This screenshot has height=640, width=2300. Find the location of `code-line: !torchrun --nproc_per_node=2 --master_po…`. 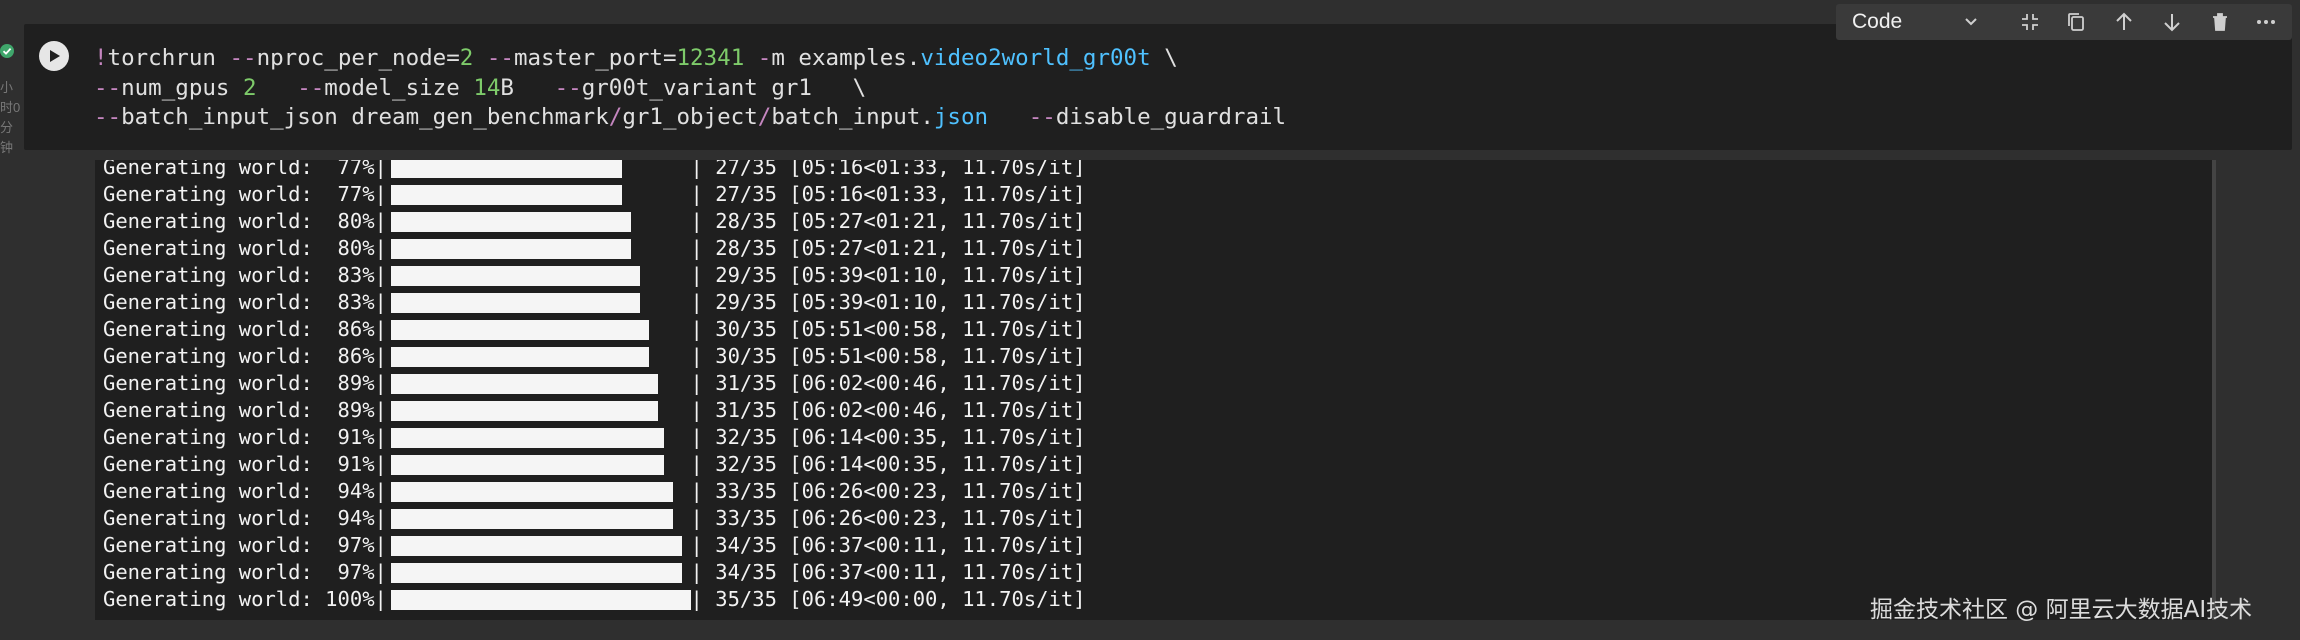

code-line: !torchrun --nproc_per_node=2 --master_po… is located at coordinates (690, 59).